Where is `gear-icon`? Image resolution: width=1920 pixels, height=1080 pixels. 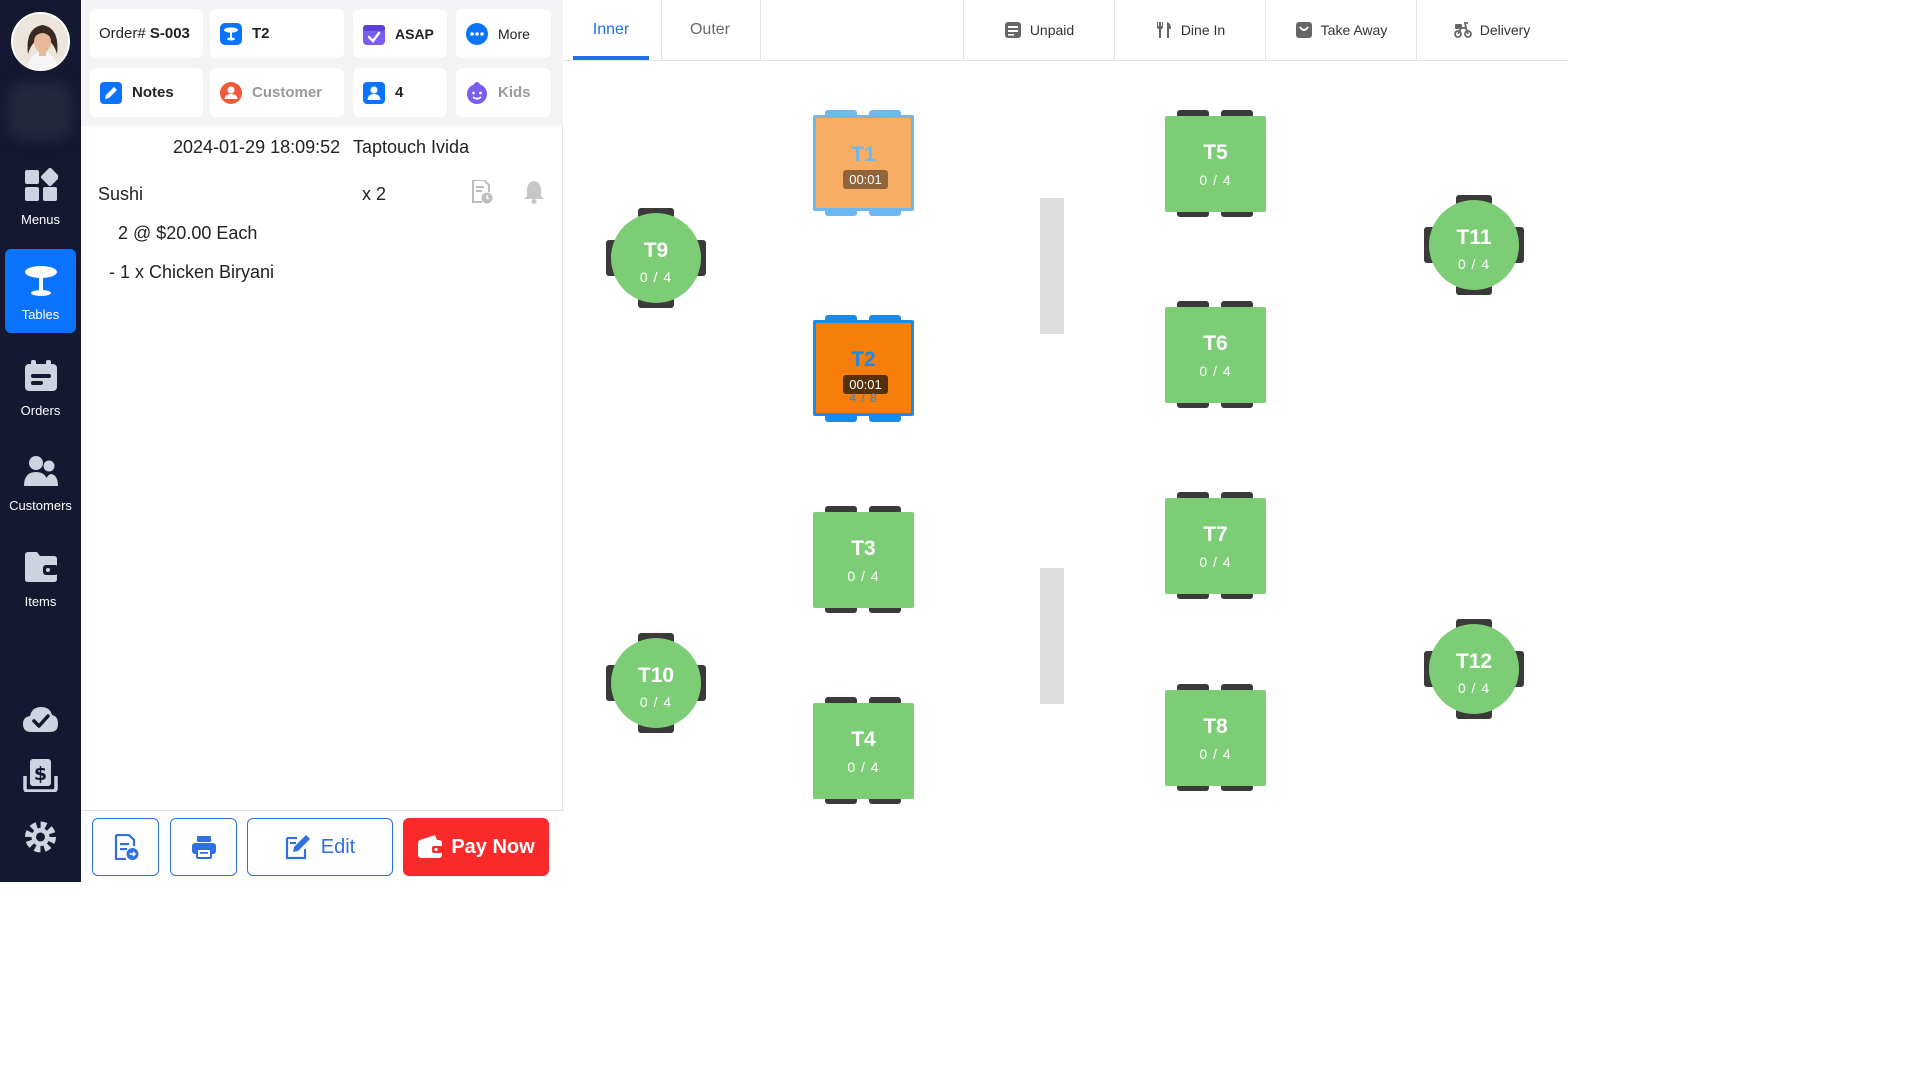
gear-icon is located at coordinates (40, 837).